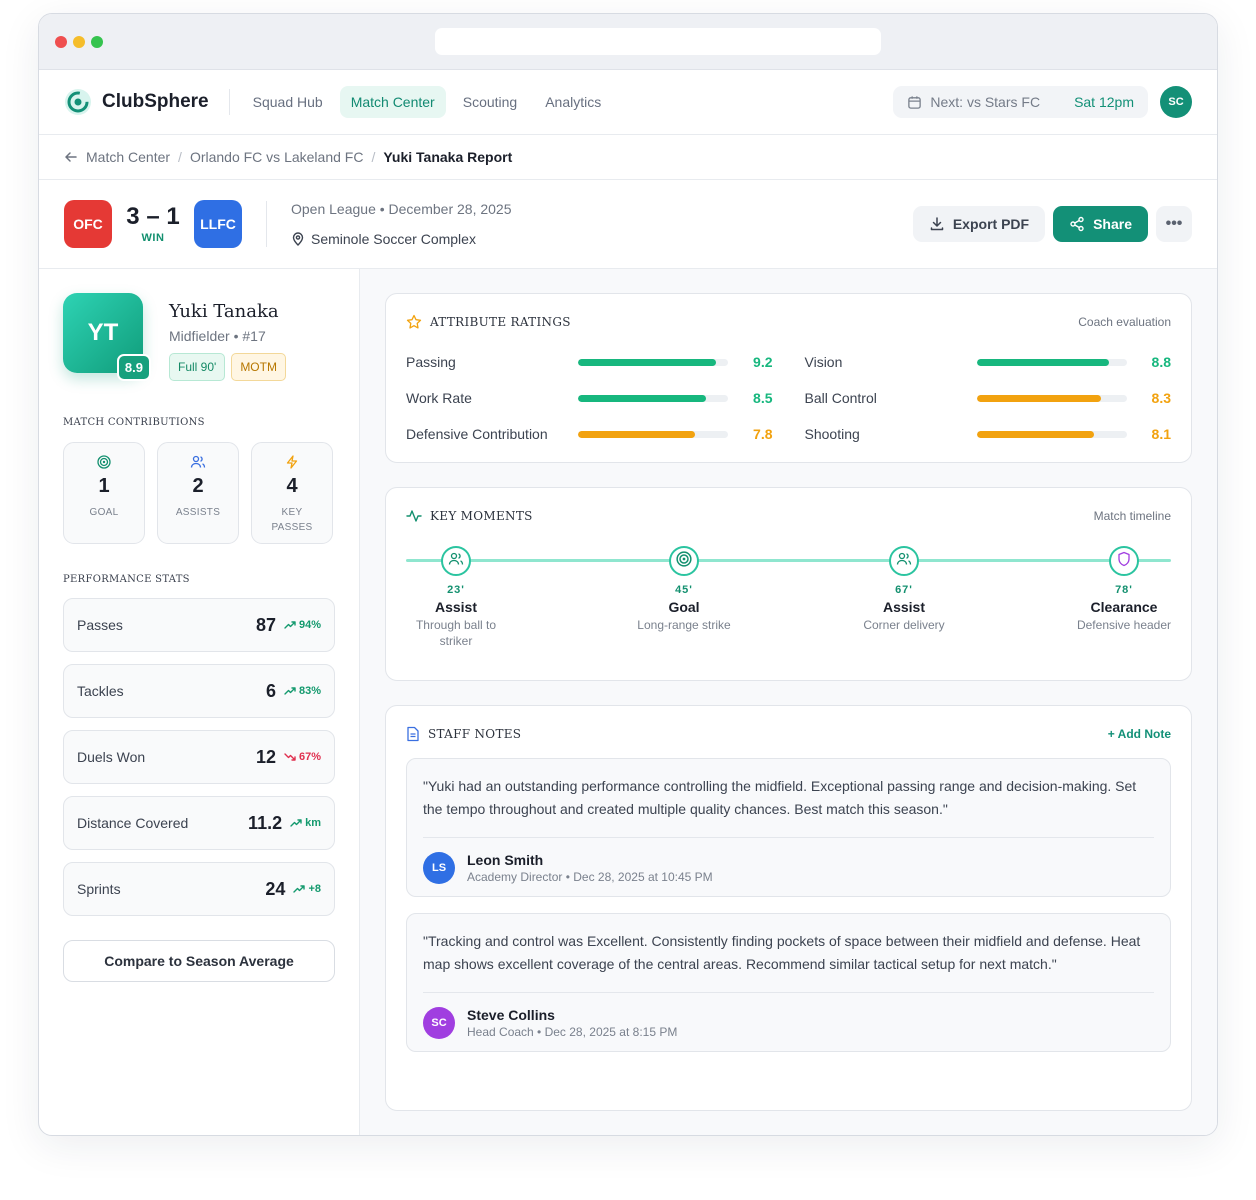 This screenshot has height=1200, width=1256. Describe the element at coordinates (309, 691) in the screenshot. I see `stat-trend-value: 83%` at that location.